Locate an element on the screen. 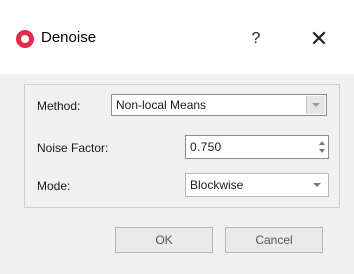 This screenshot has height=274, width=354. noise-factor-label: Noise Factor: is located at coordinates (73, 148).